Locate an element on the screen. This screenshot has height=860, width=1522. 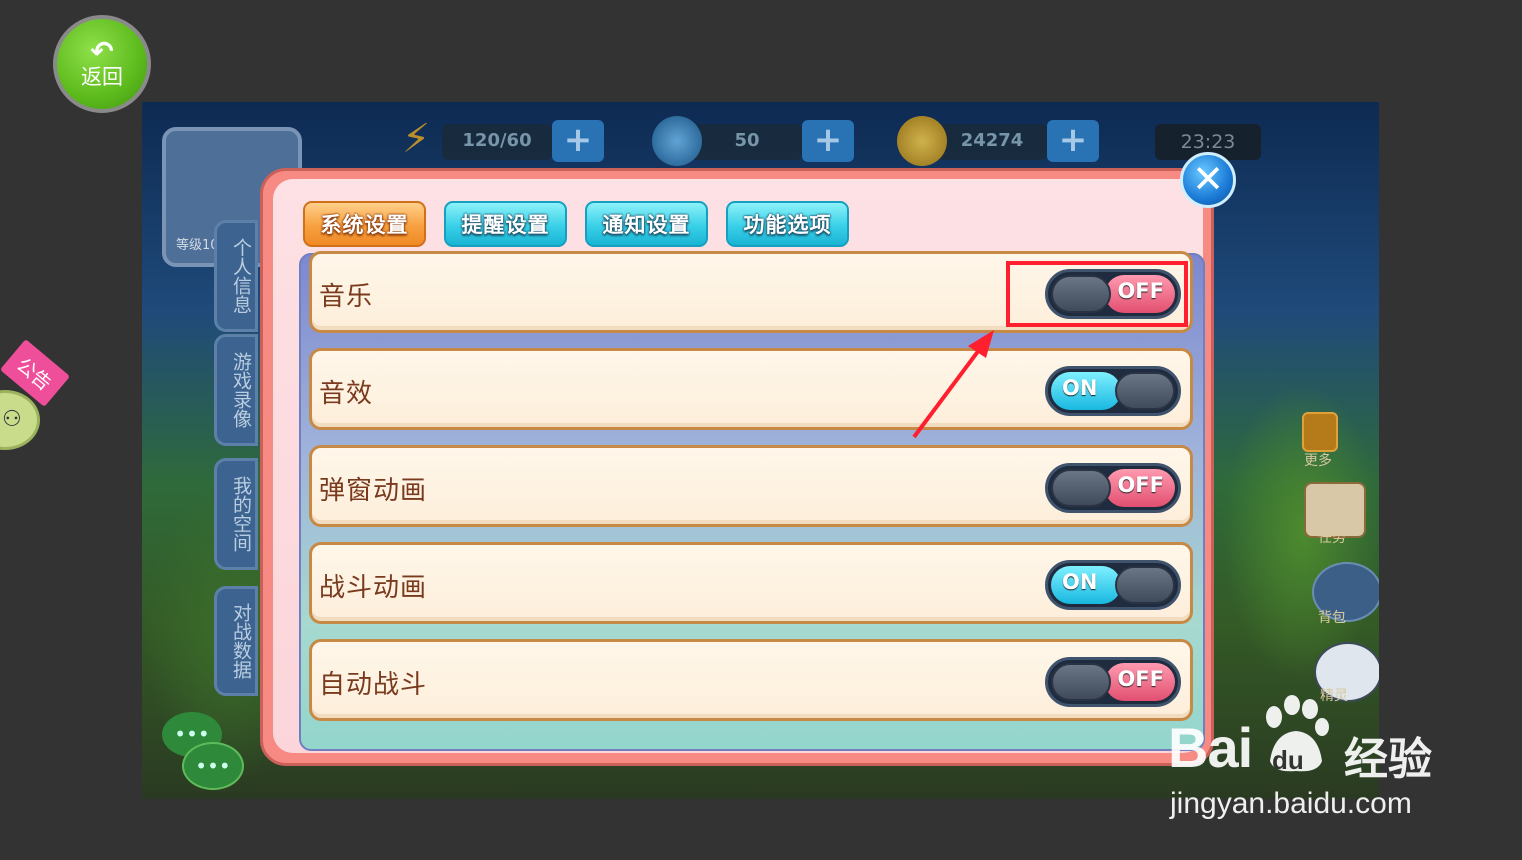
setting-row-auto-battle: 自动战斗 OFF is located at coordinates (751, 680).